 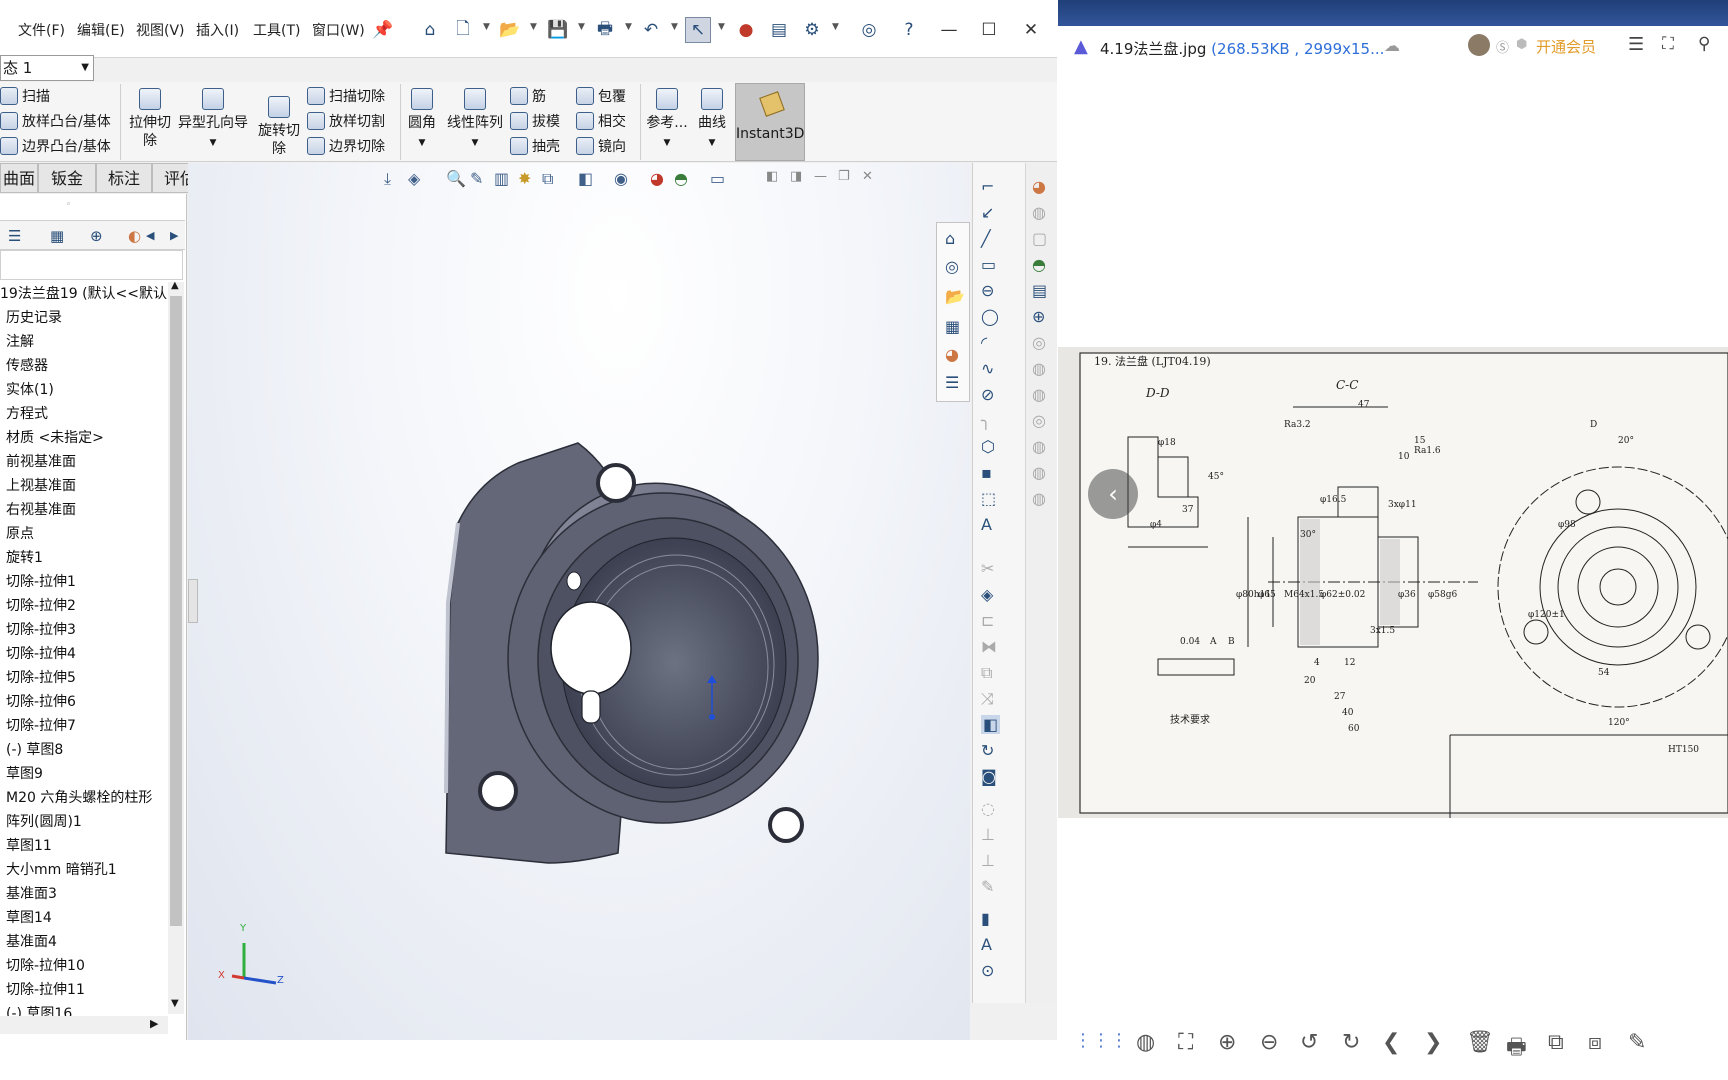 What do you see at coordinates (651, 30) in the screenshot?
I see `undo-icon: ↶` at bounding box center [651, 30].